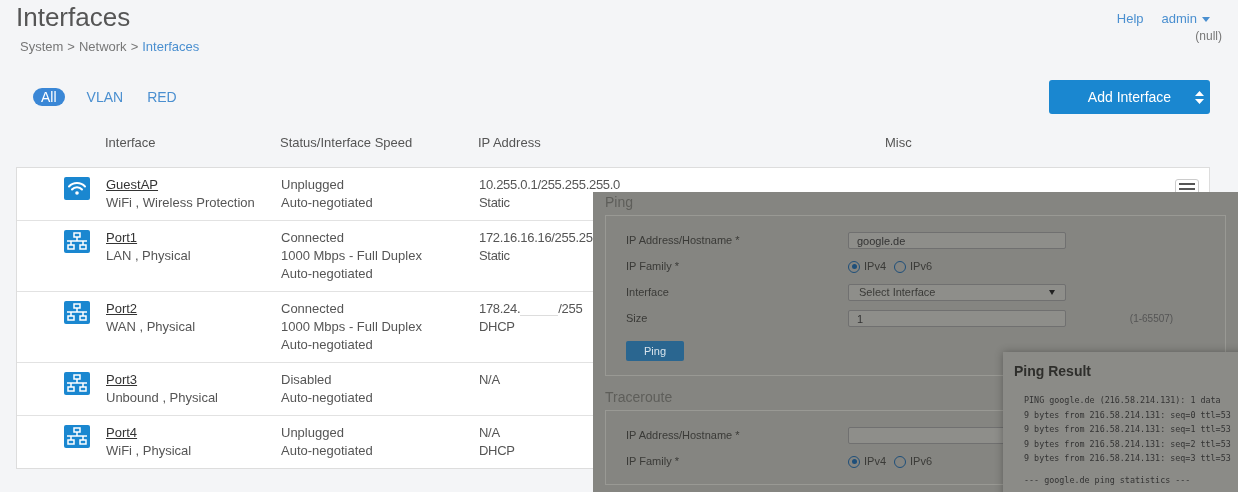 Image resolution: width=1238 pixels, height=492 pixels. Describe the element at coordinates (1130, 19) in the screenshot. I see `help-link: Help` at that location.